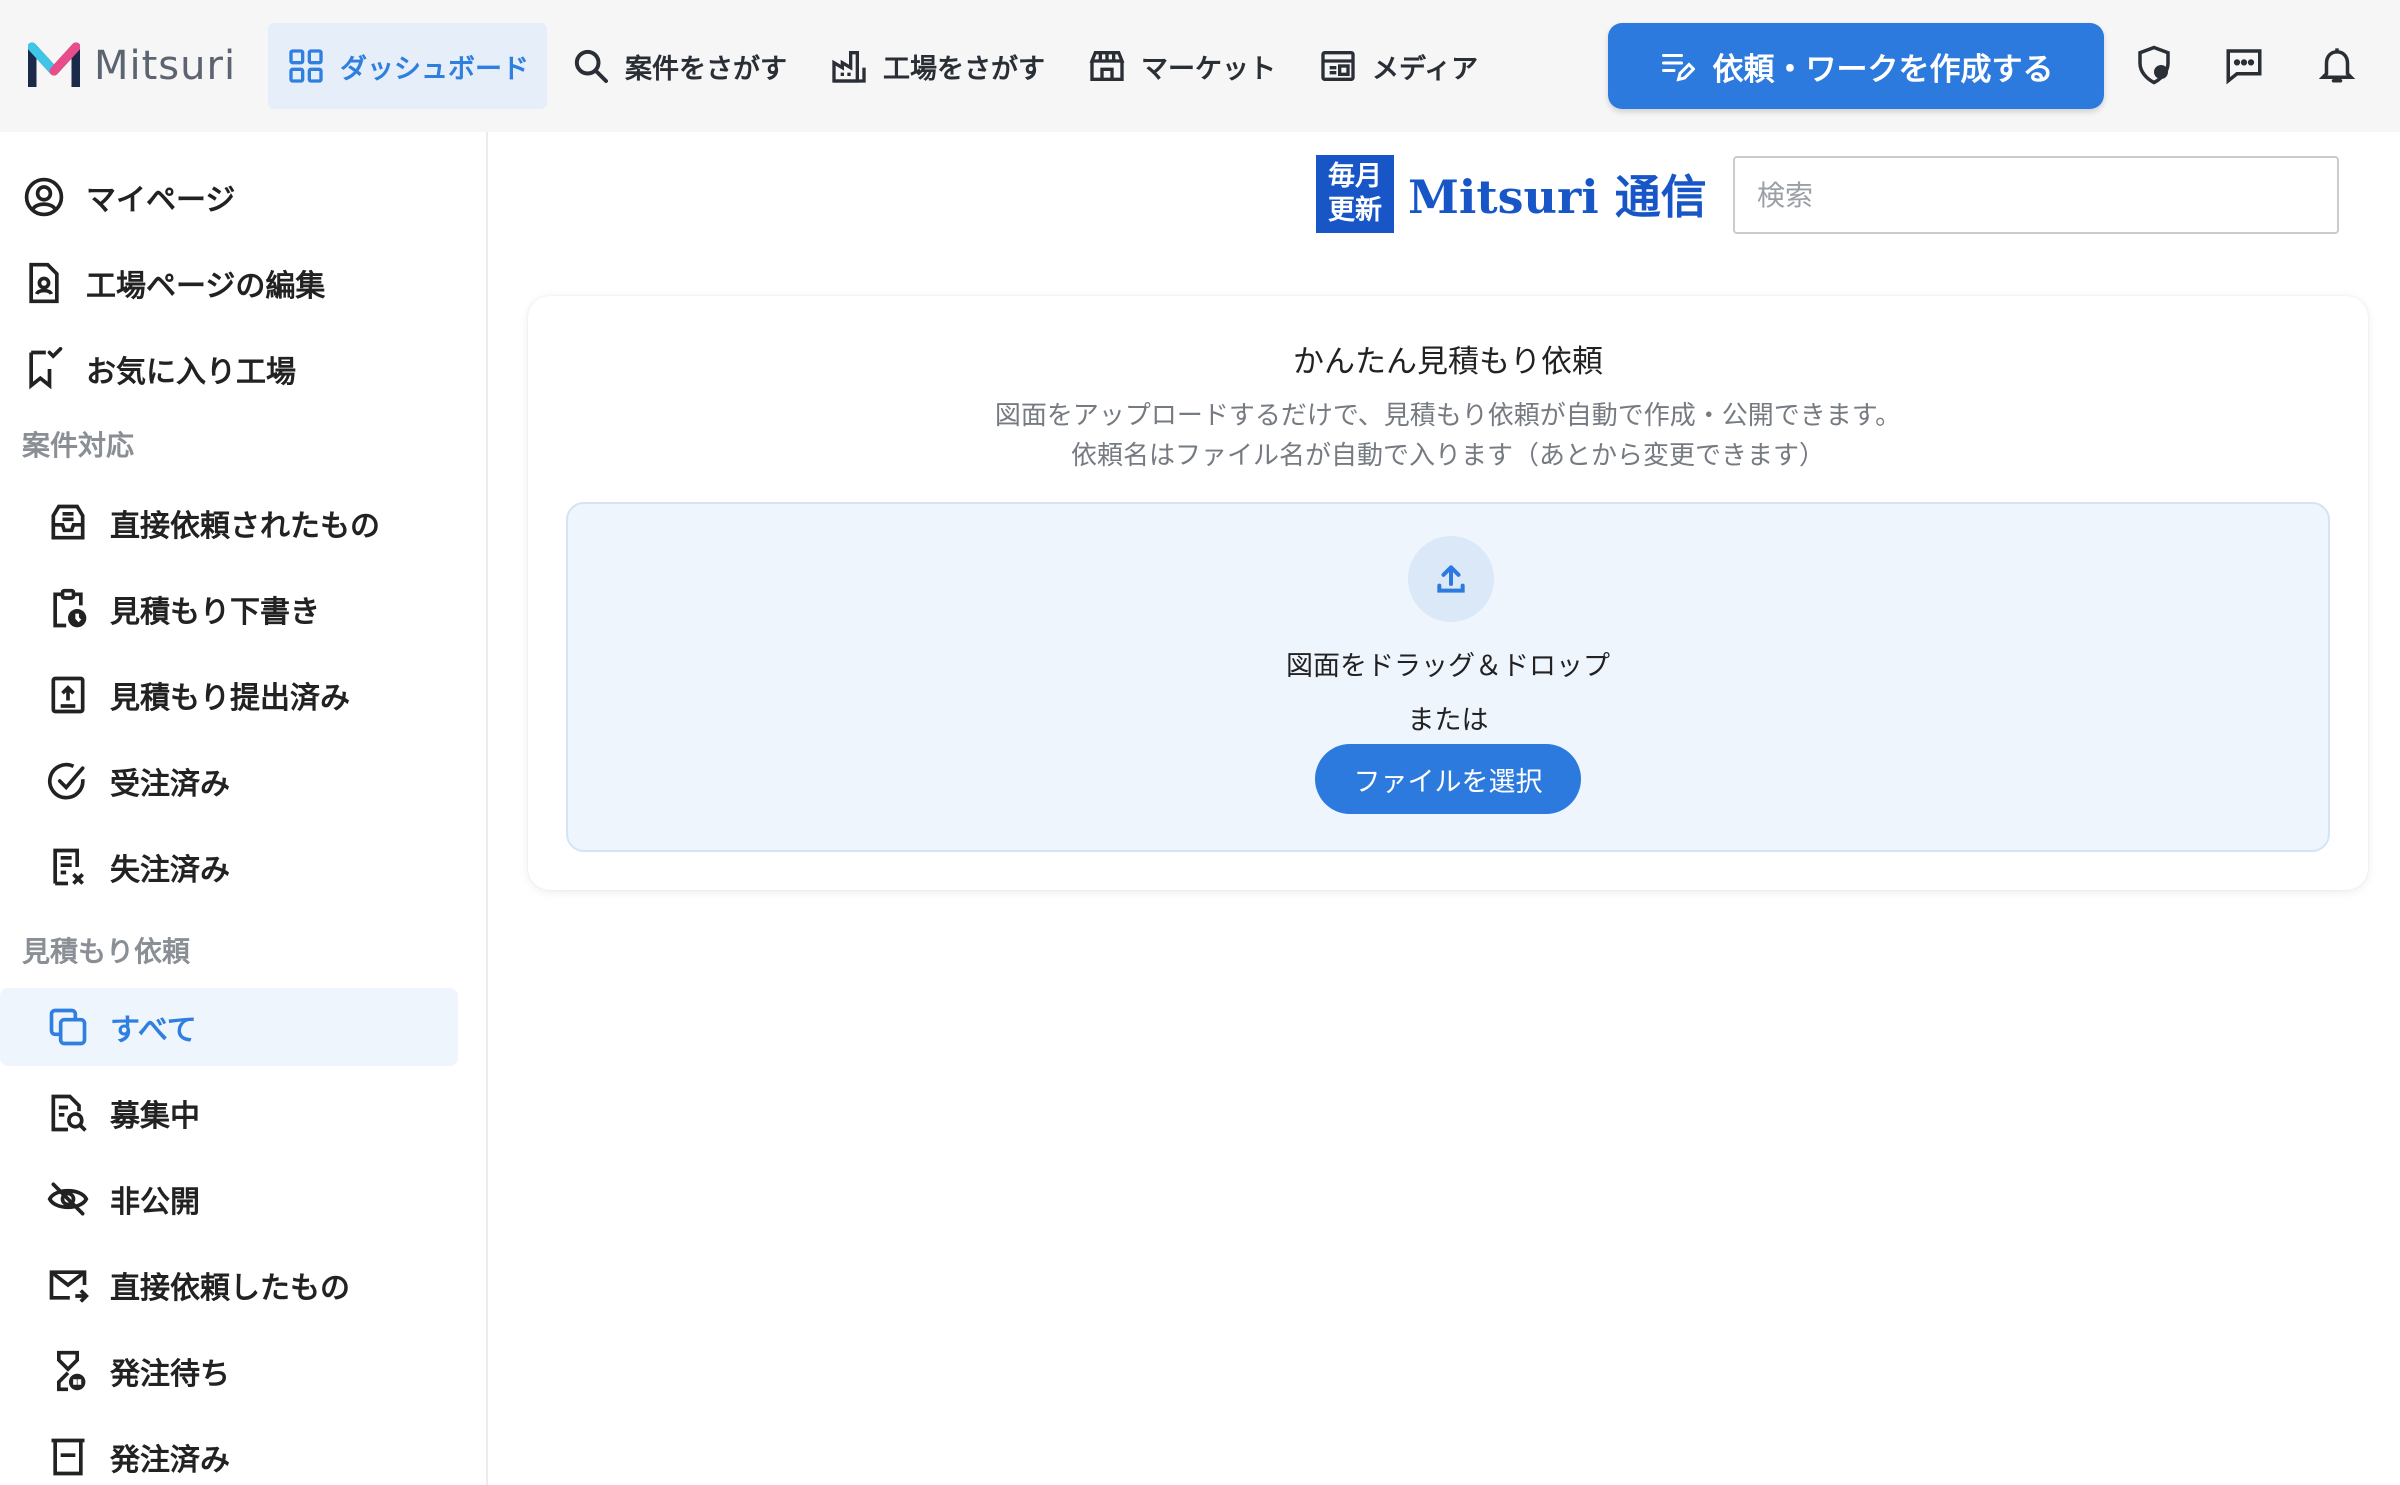 The height and width of the screenshot is (1485, 2400). What do you see at coordinates (2244, 65) in the screenshot?
I see `chat-icon` at bounding box center [2244, 65].